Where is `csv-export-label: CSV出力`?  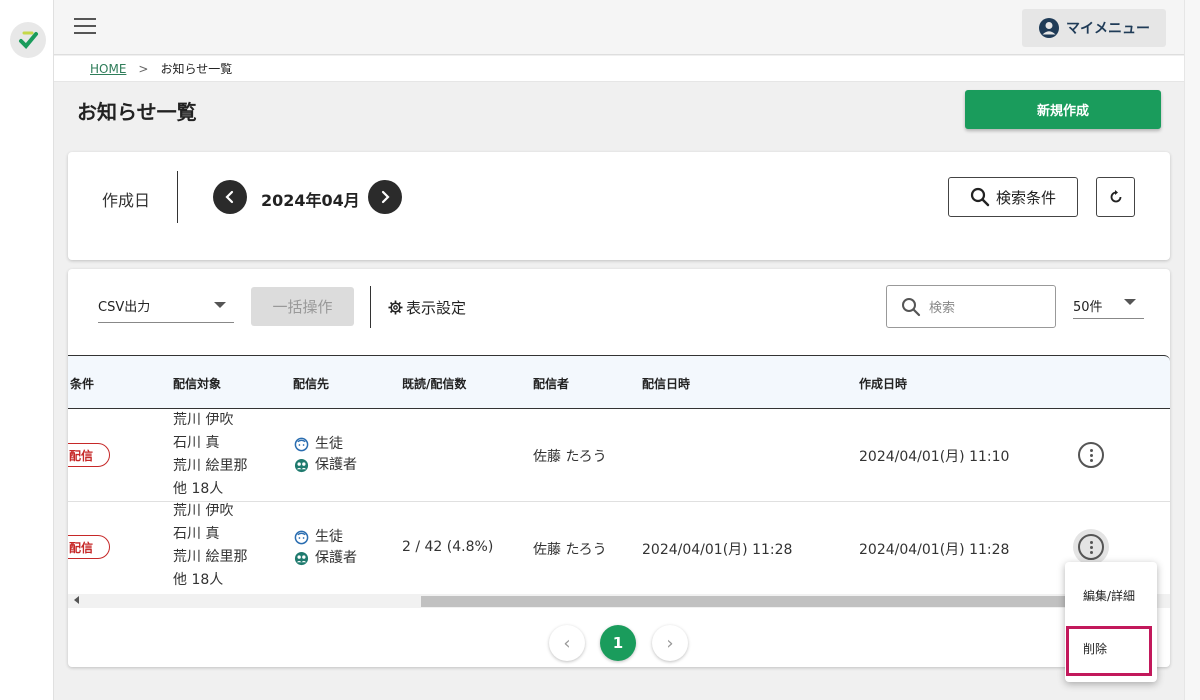
csv-export-label: CSV出力 is located at coordinates (124, 307).